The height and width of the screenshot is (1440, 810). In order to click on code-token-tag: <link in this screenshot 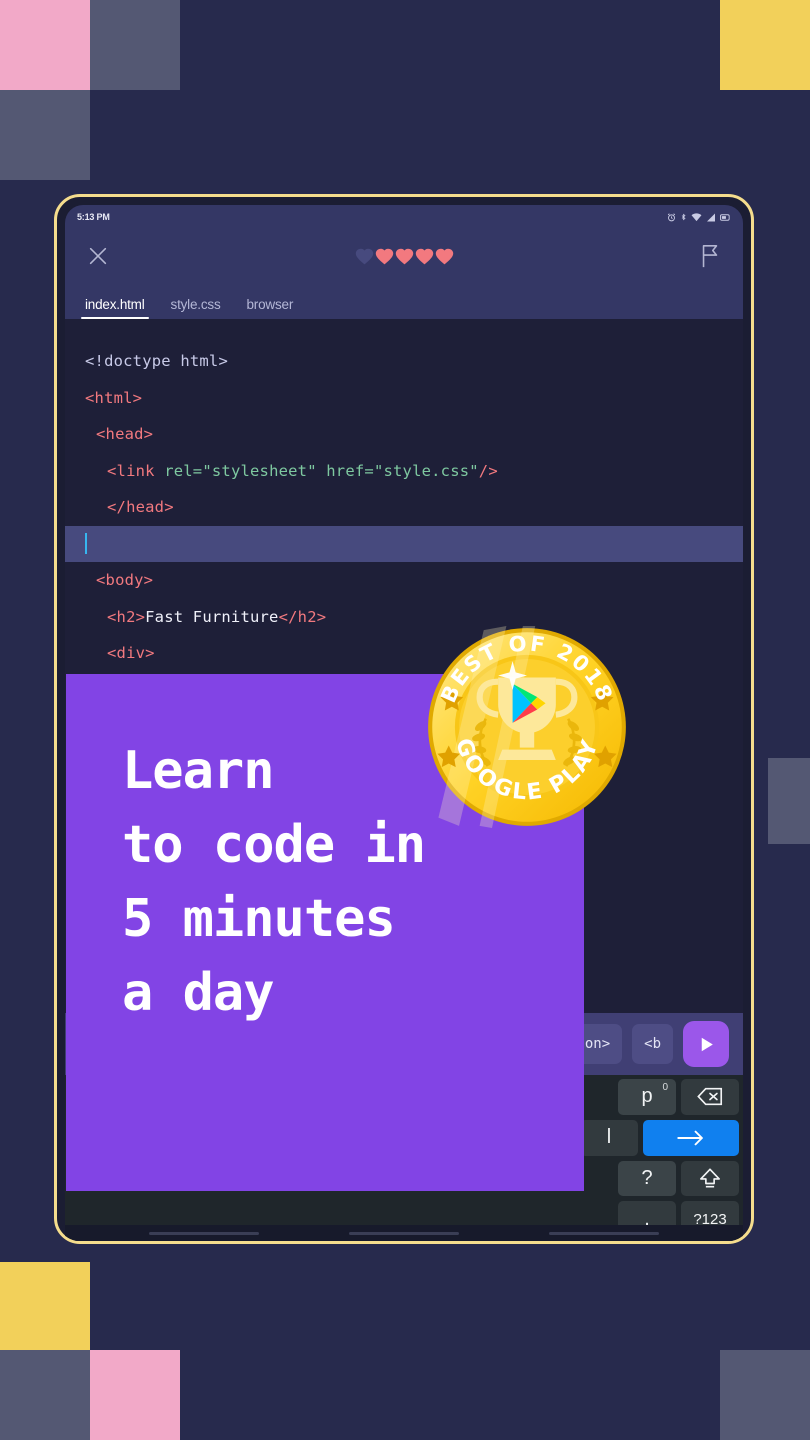, I will do `click(136, 470)`.